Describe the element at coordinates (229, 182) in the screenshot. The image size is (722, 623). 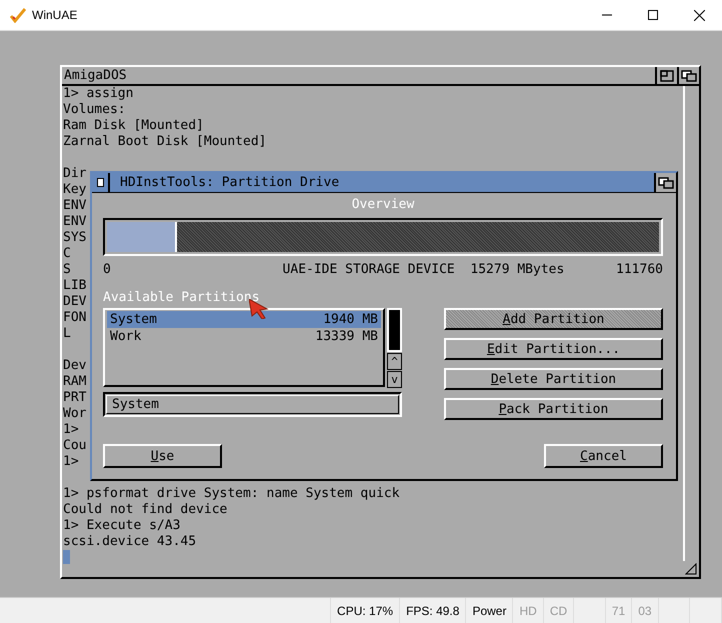
I see `dialog-title: HDInstTools: Partition Drive` at that location.